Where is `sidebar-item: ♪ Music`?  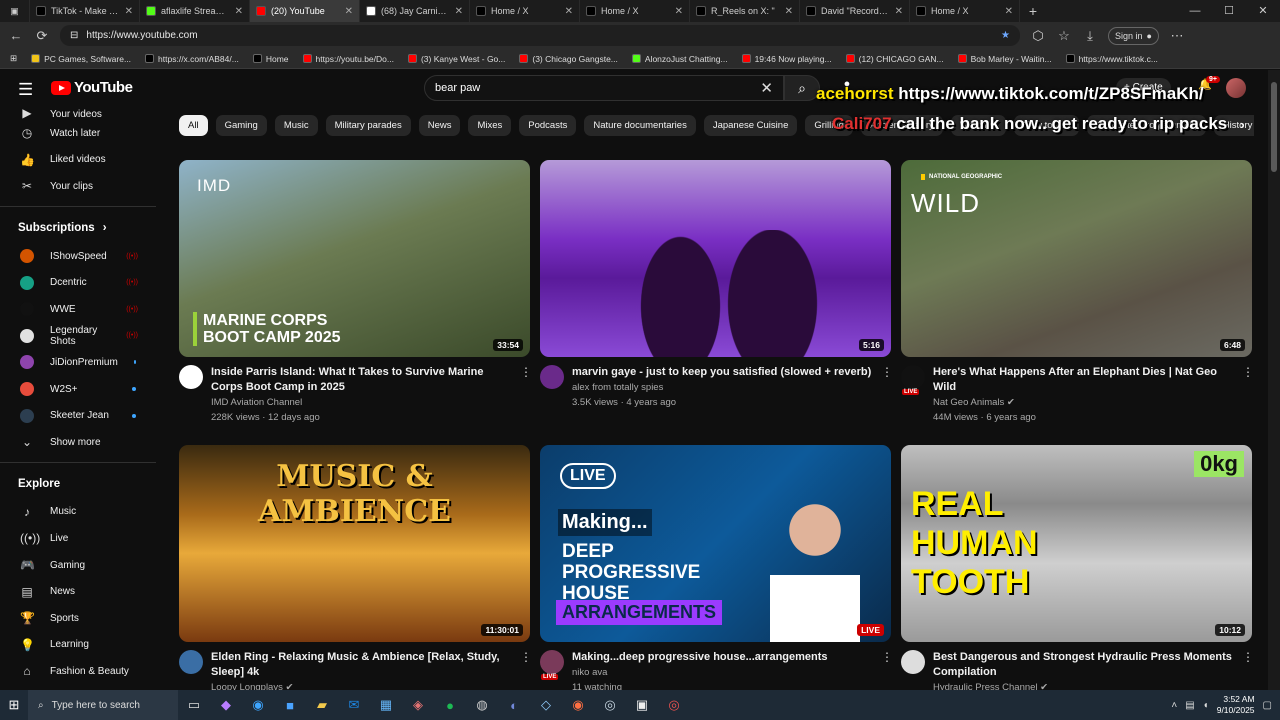
sidebar-item: ♪ Music is located at coordinates (78, 512).